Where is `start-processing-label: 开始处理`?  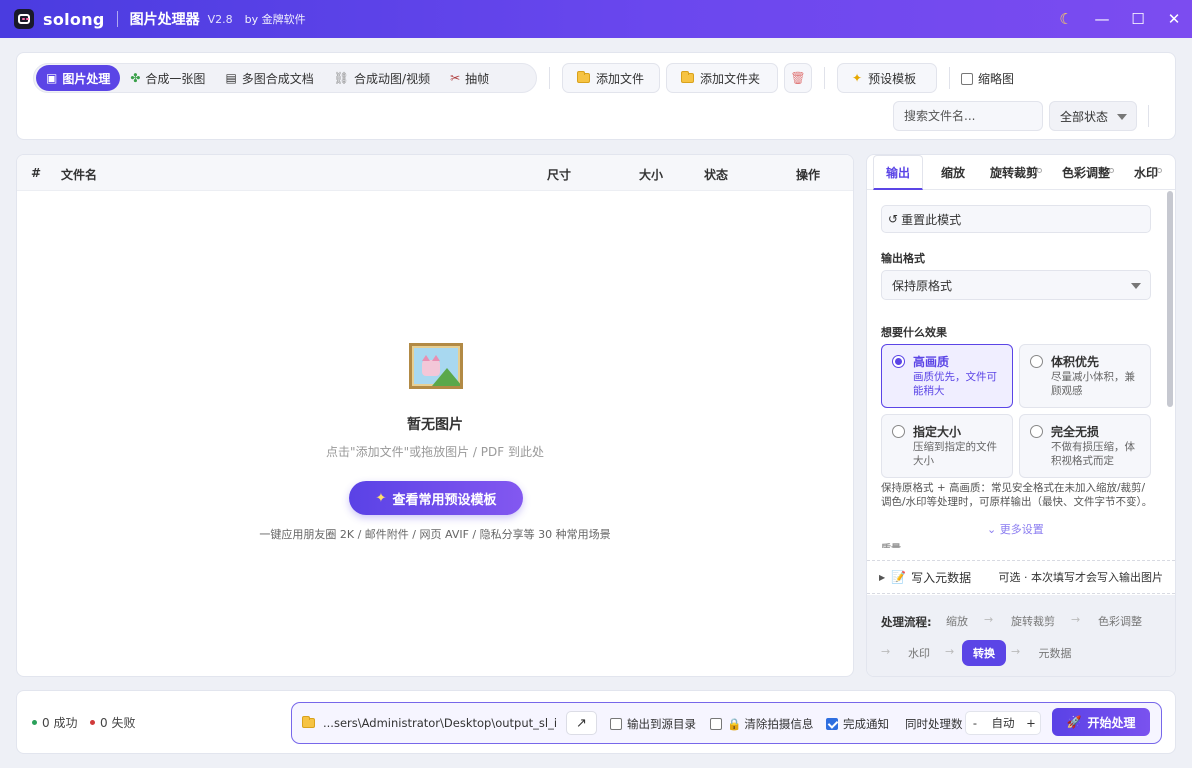 start-processing-label: 开始处理 is located at coordinates (1111, 722).